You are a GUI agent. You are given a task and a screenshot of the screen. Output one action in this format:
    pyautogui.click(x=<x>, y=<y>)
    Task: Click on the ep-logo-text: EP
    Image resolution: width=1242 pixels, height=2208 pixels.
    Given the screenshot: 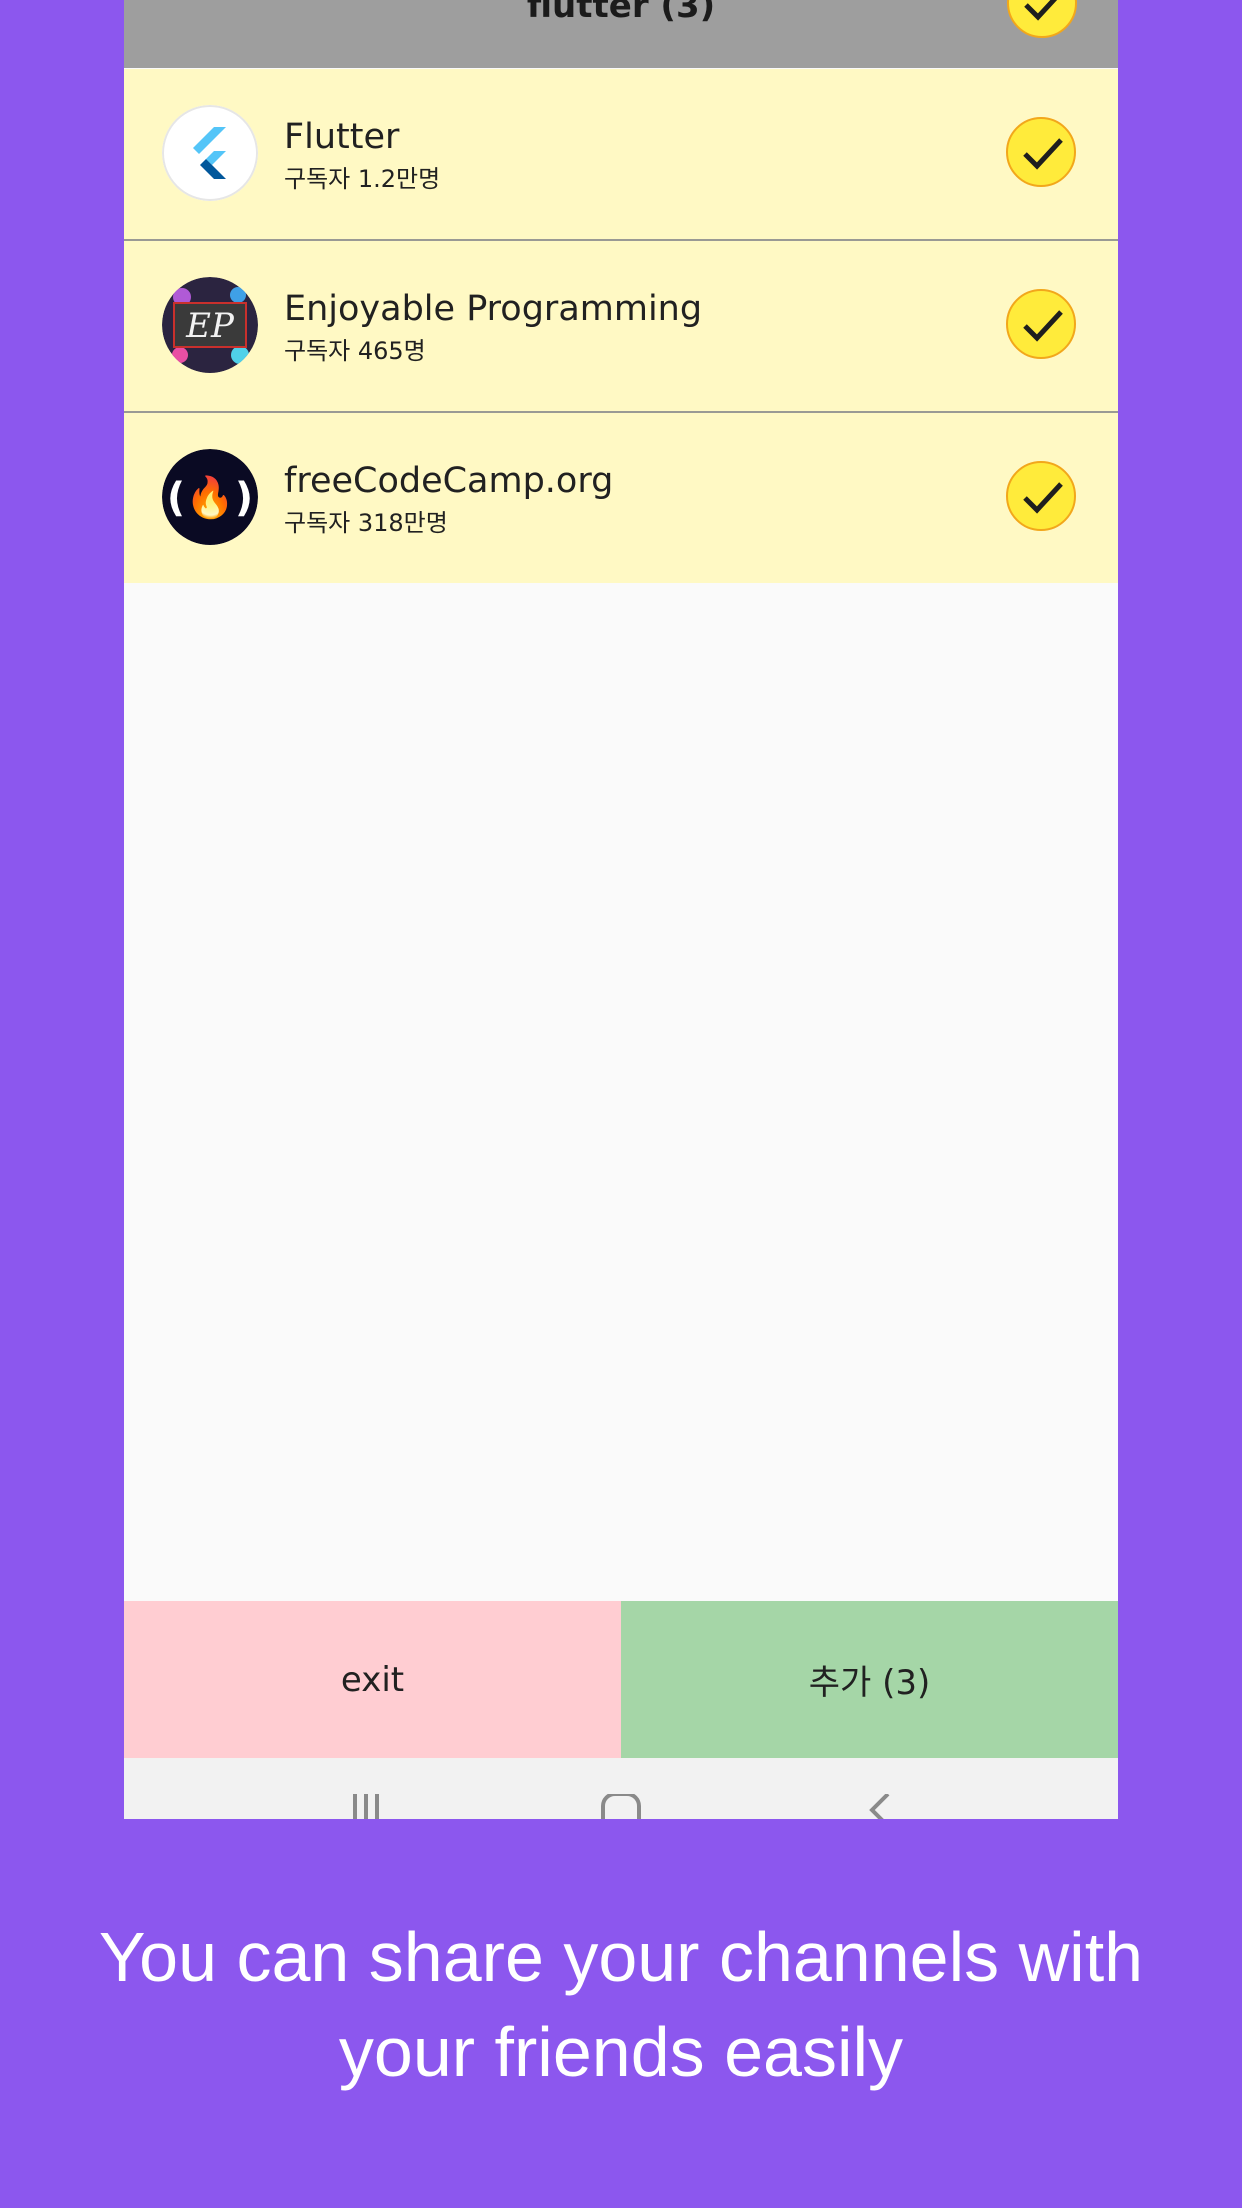 What is the action you would take?
    pyautogui.click(x=210, y=326)
    